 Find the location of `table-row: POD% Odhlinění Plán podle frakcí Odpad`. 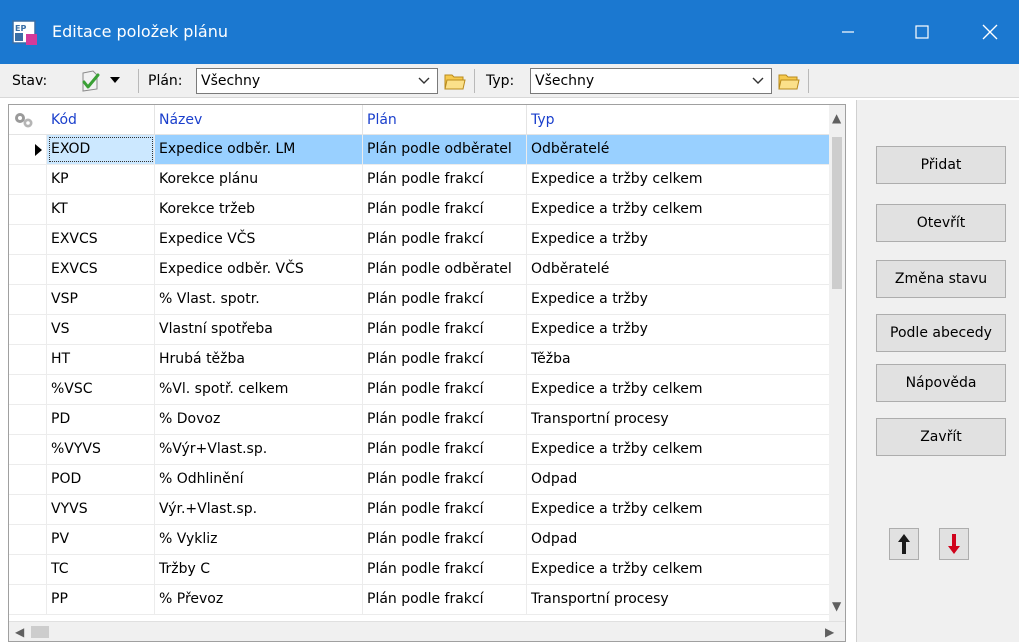

table-row: POD% Odhlinění Plán podle frakcí Odpad is located at coordinates (419, 480).